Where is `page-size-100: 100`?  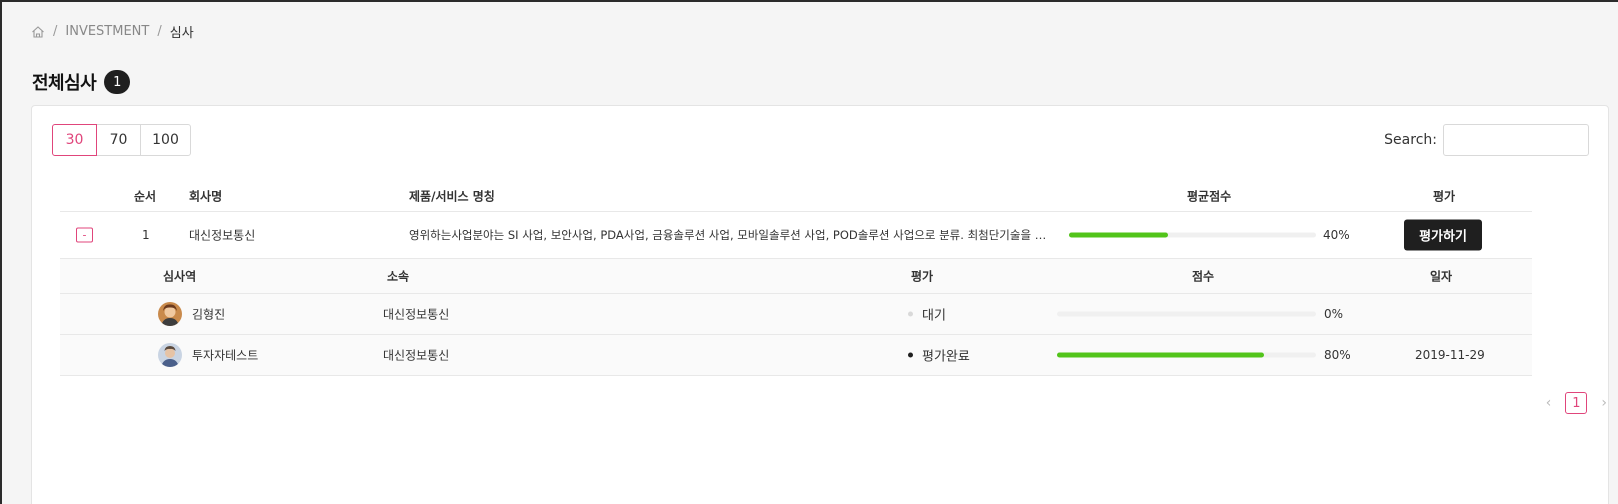 page-size-100: 100 is located at coordinates (165, 140).